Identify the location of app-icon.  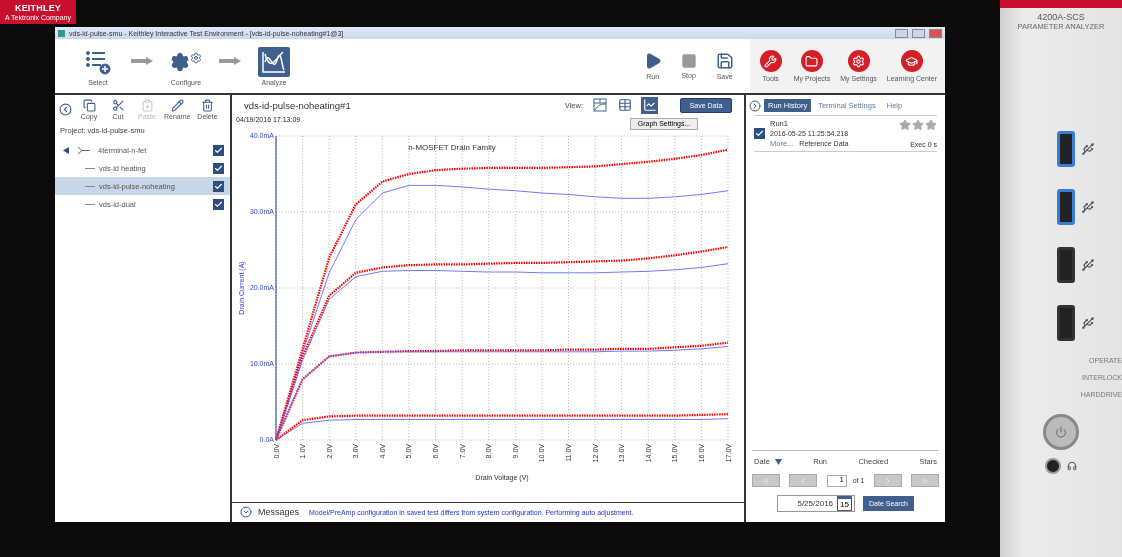
(61, 33).